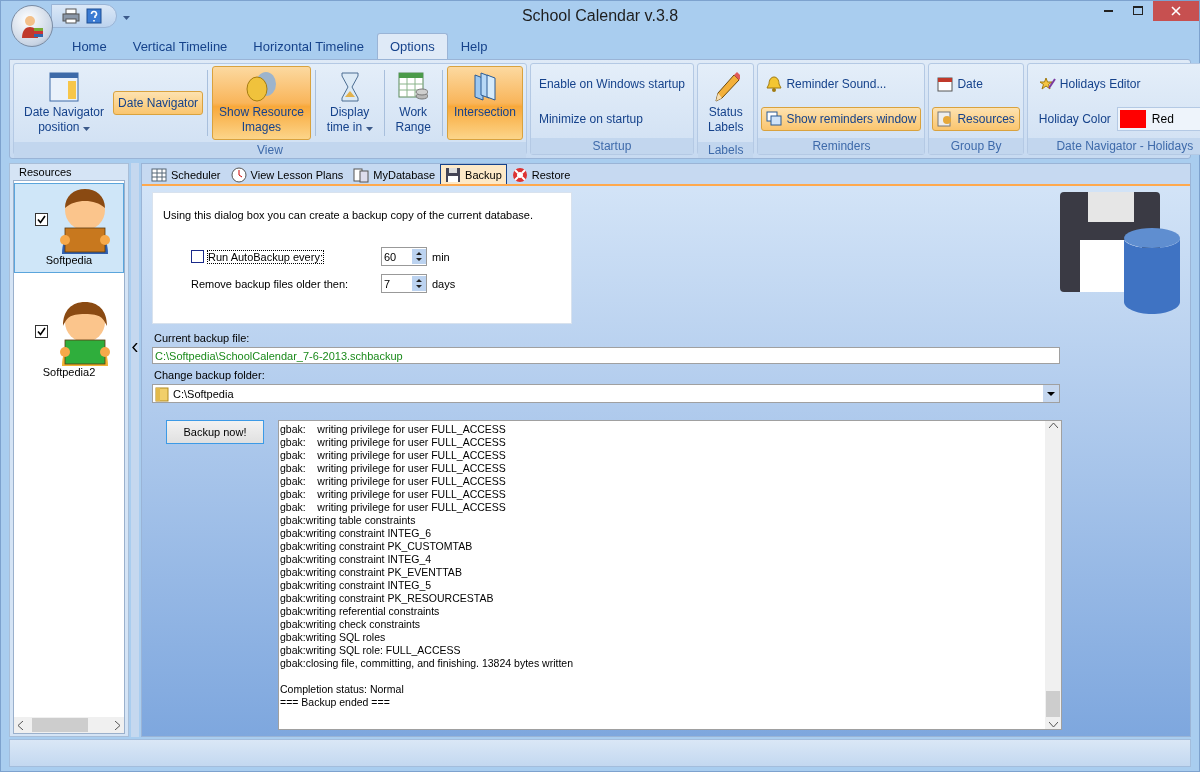  Describe the element at coordinates (287, 174) in the screenshot. I see `content-tab: View Lesson Plans` at that location.